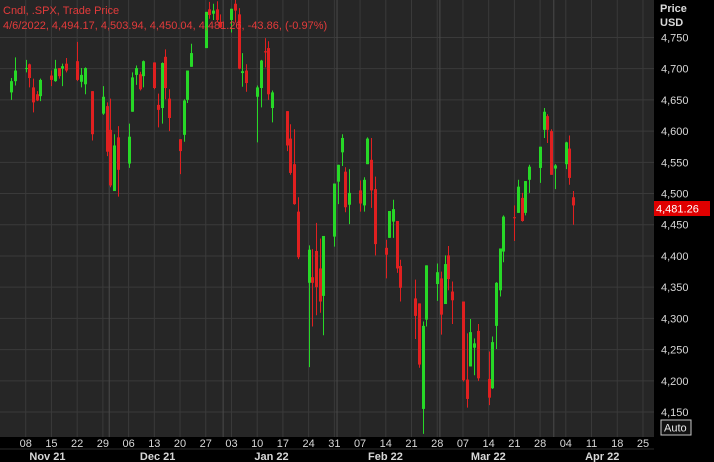 This screenshot has height=462, width=714. I want to click on y-tick-label: 4,250, so click(675, 351).